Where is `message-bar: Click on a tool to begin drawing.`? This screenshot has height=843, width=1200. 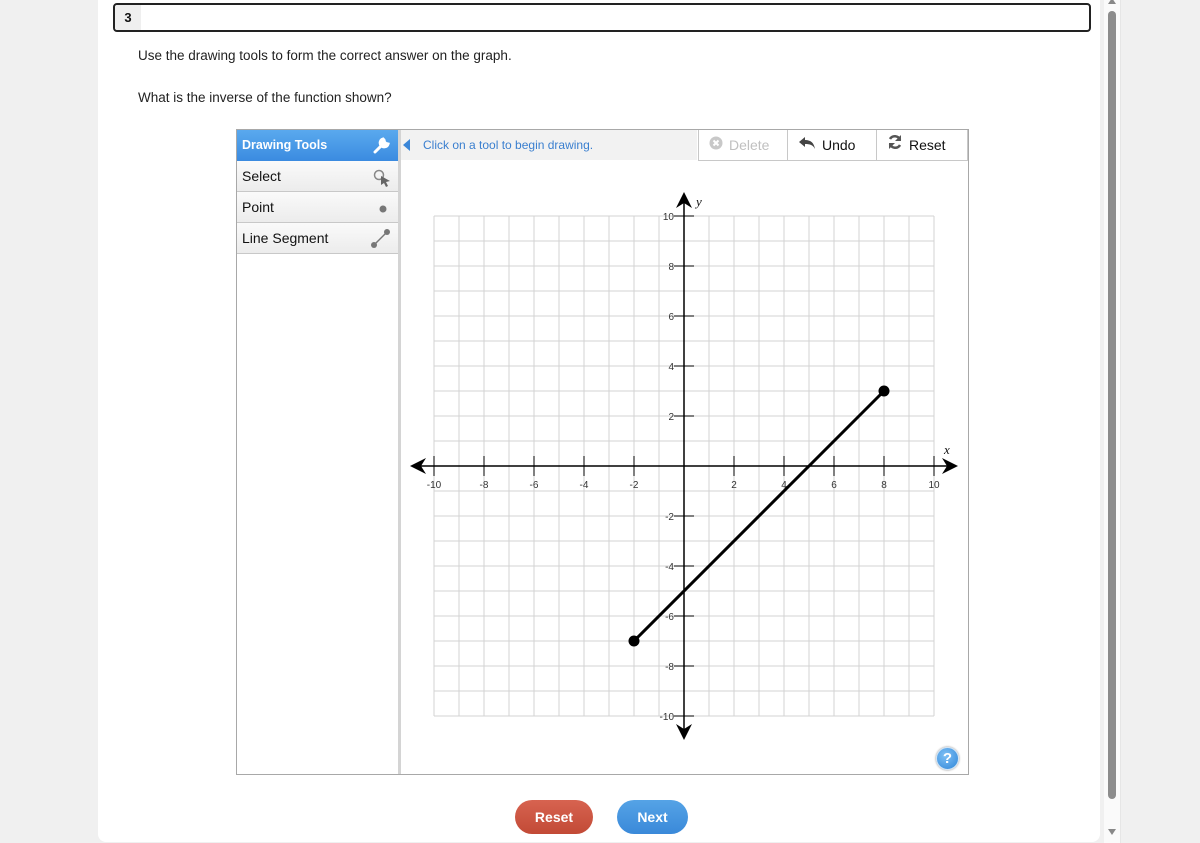 message-bar: Click on a tool to begin drawing. is located at coordinates (549, 145).